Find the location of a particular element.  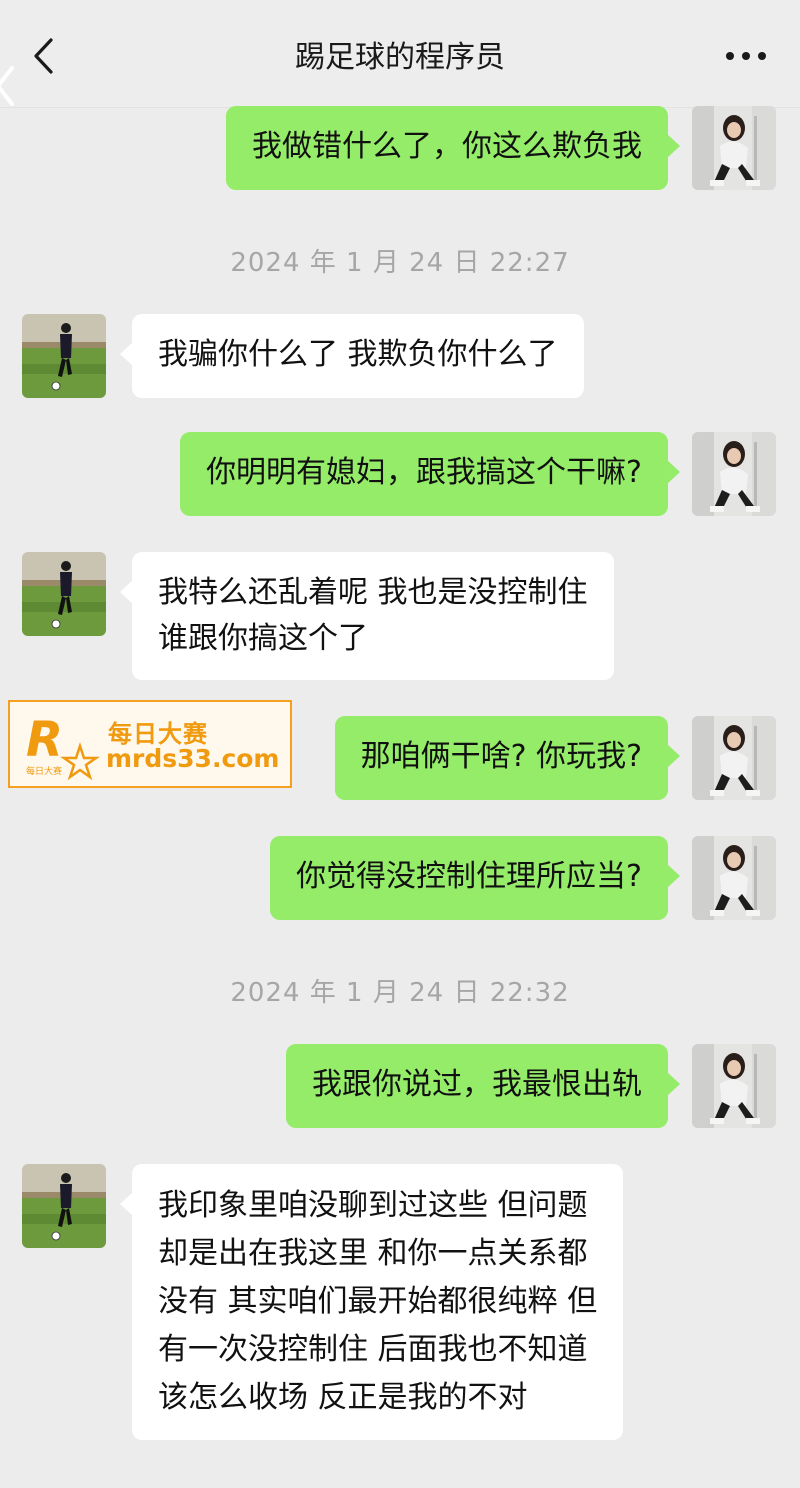

message-text: 你明明有媳妇，跟我搞这个干嘛? is located at coordinates (424, 472).